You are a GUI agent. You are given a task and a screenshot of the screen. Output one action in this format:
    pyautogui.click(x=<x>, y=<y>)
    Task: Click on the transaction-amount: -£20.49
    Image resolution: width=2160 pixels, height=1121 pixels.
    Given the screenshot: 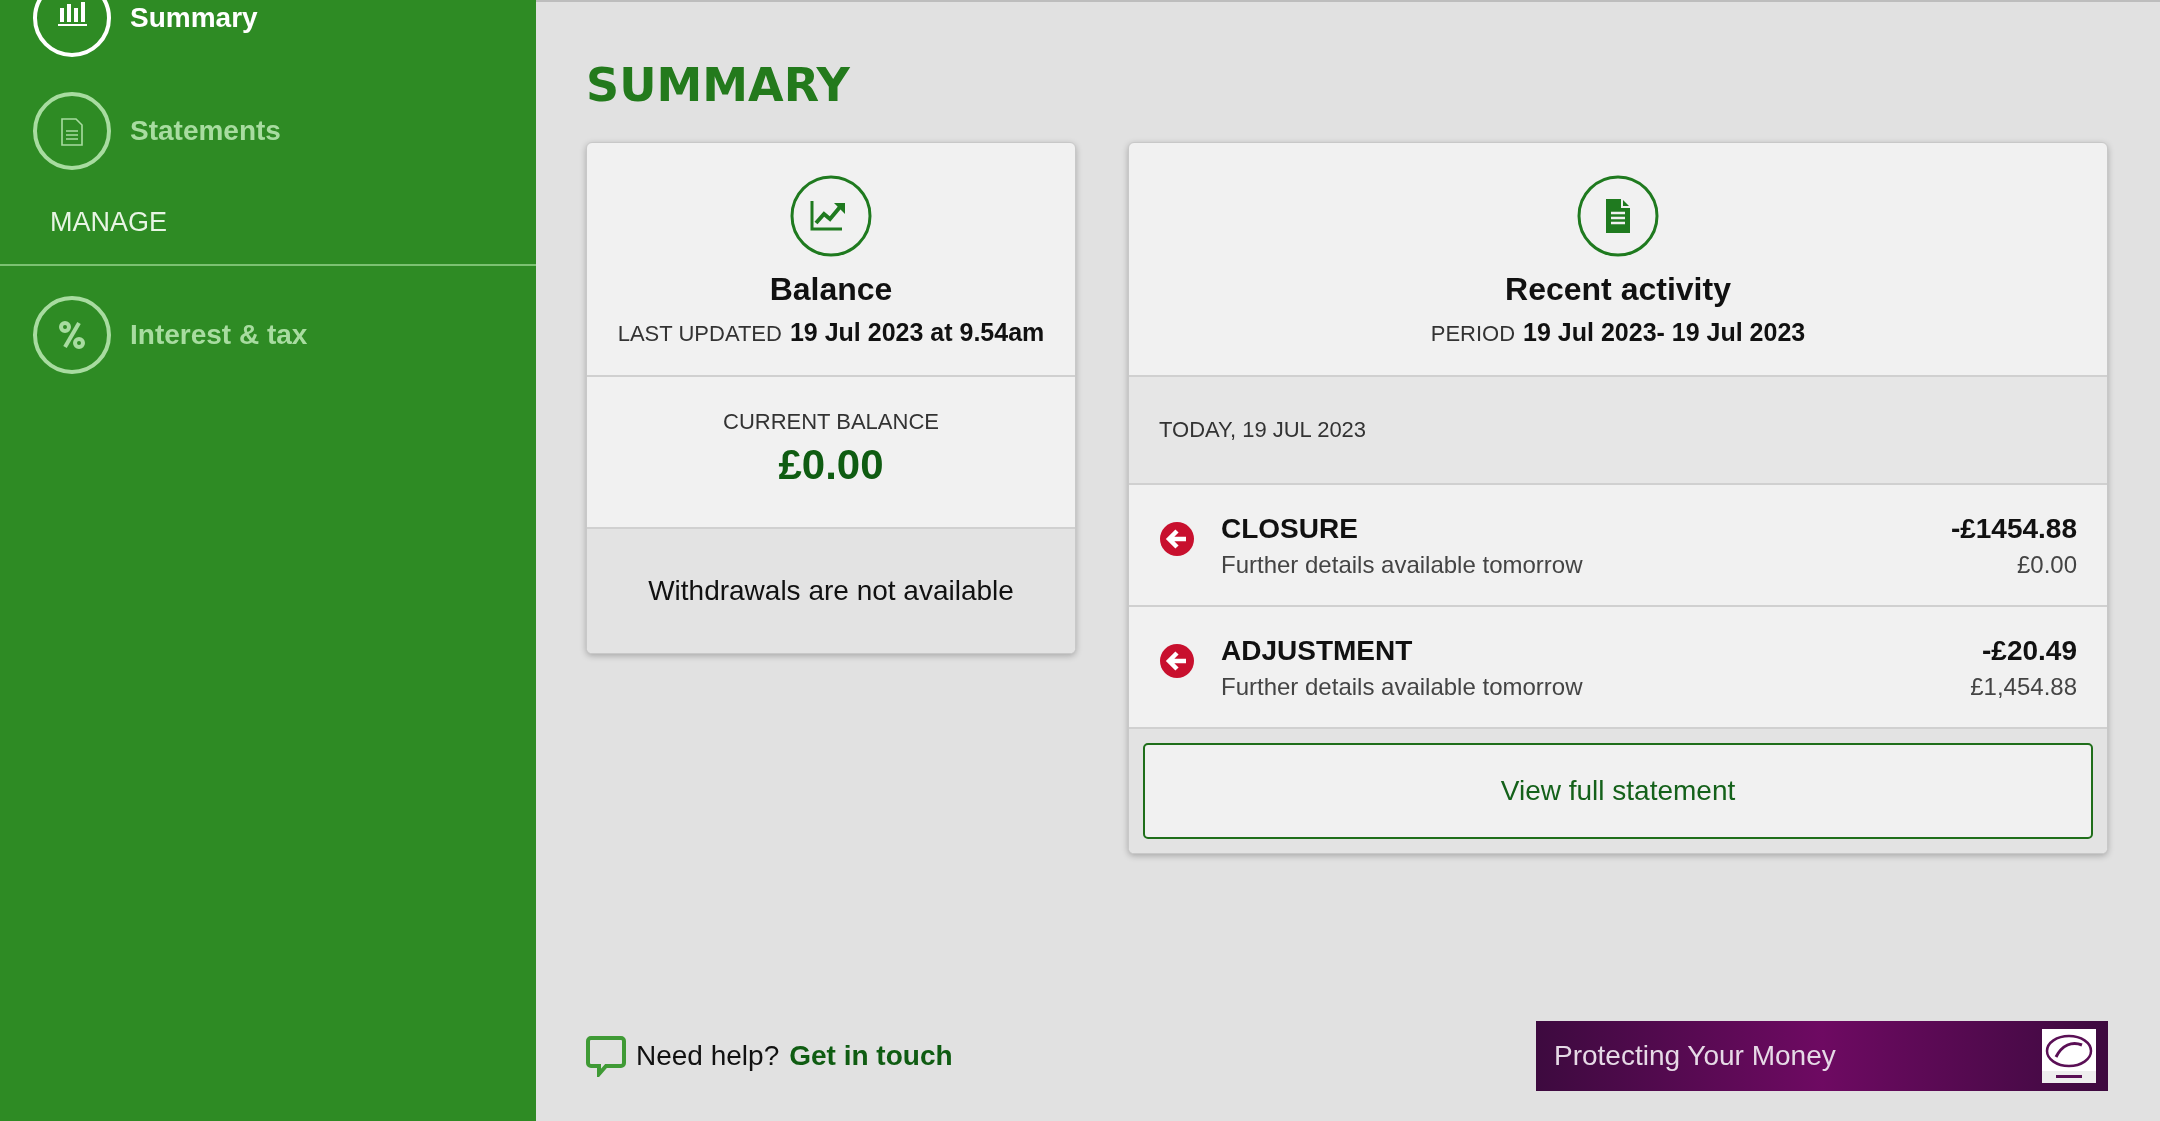 What is the action you would take?
    pyautogui.click(x=2029, y=651)
    